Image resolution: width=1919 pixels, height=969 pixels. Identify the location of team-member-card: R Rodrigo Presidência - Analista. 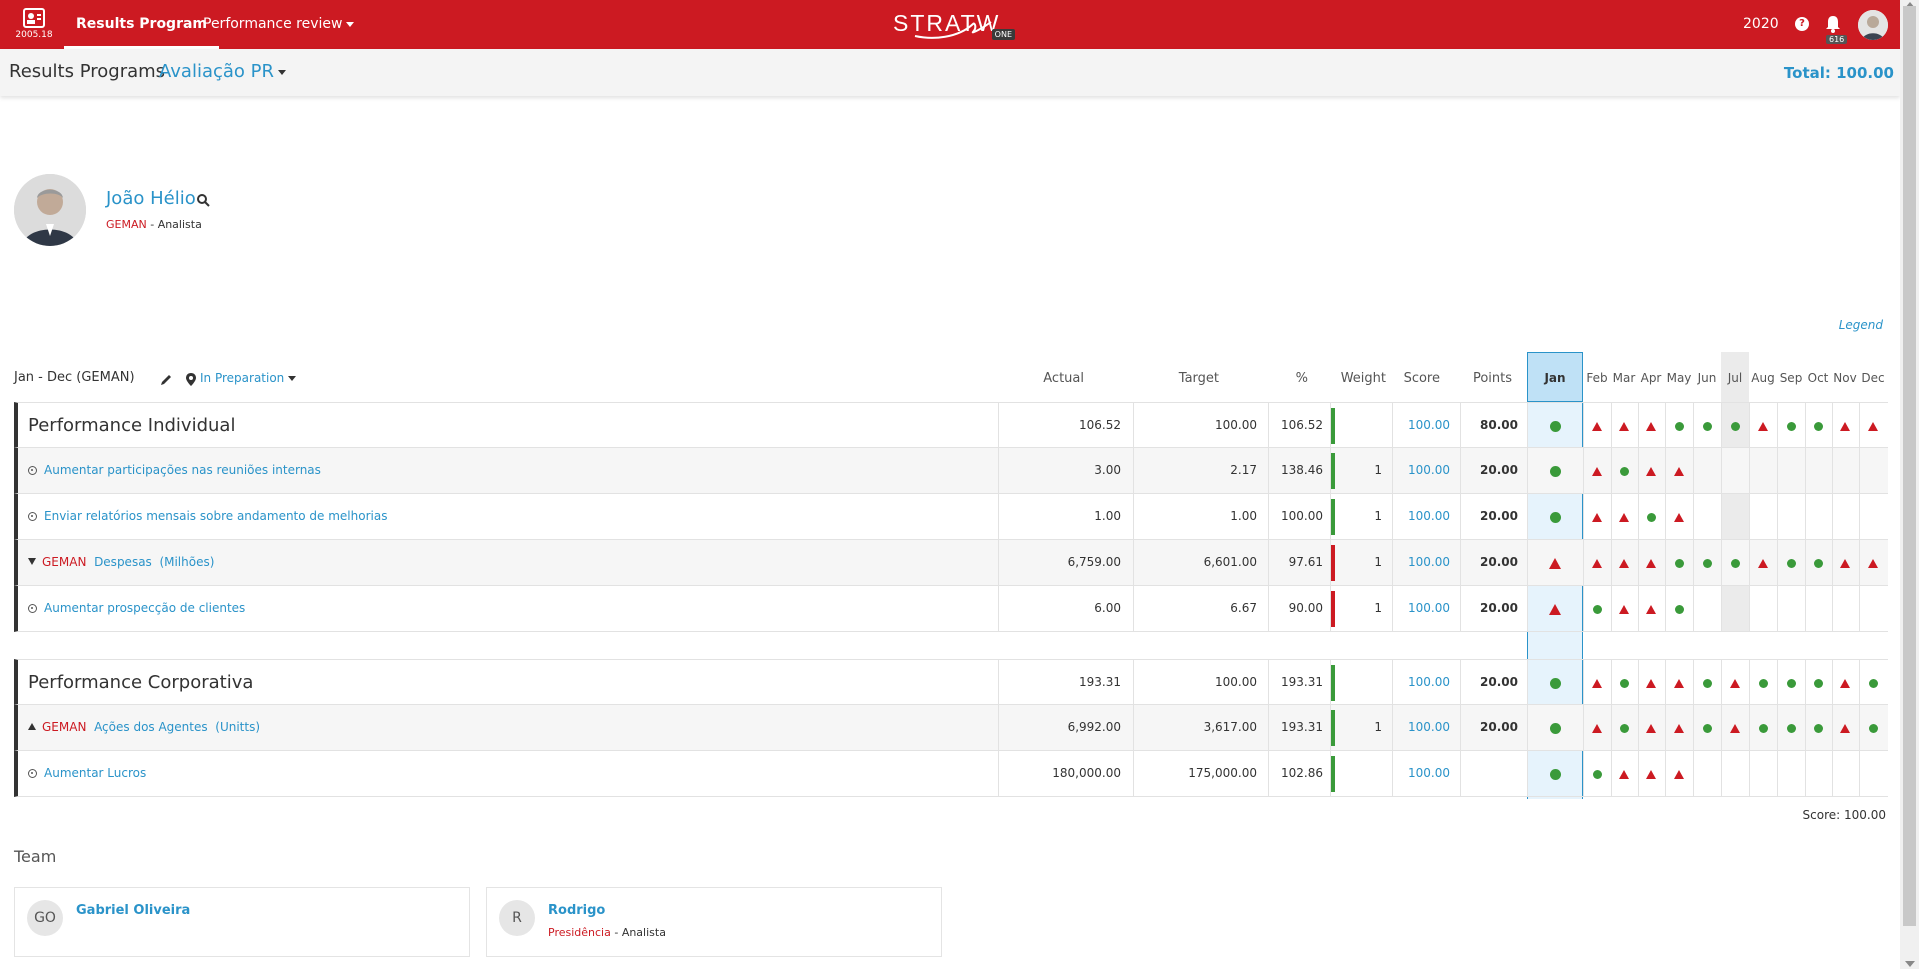
(714, 922).